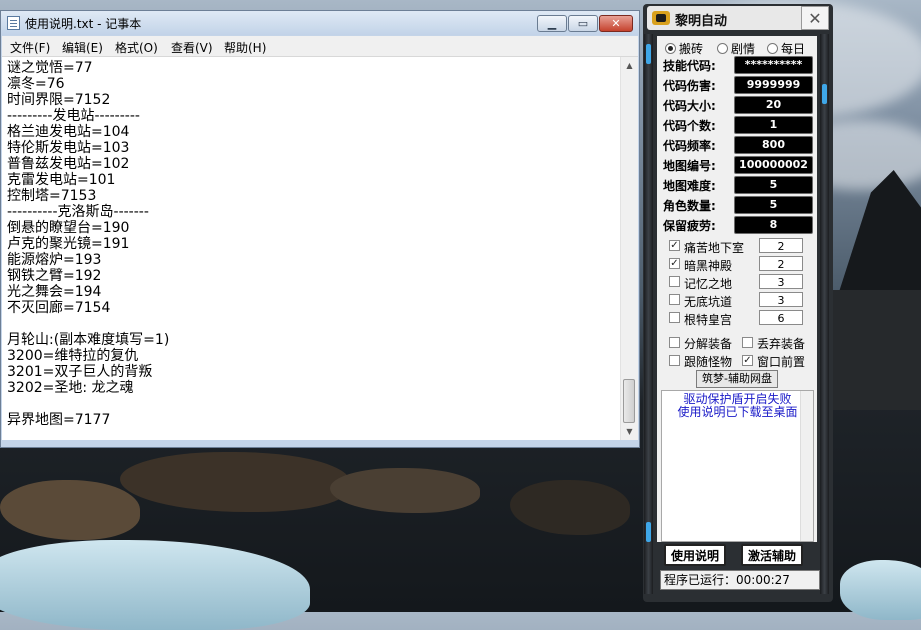  Describe the element at coordinates (708, 320) in the screenshot. I see `dungeon-label: 根特皇宫` at that location.